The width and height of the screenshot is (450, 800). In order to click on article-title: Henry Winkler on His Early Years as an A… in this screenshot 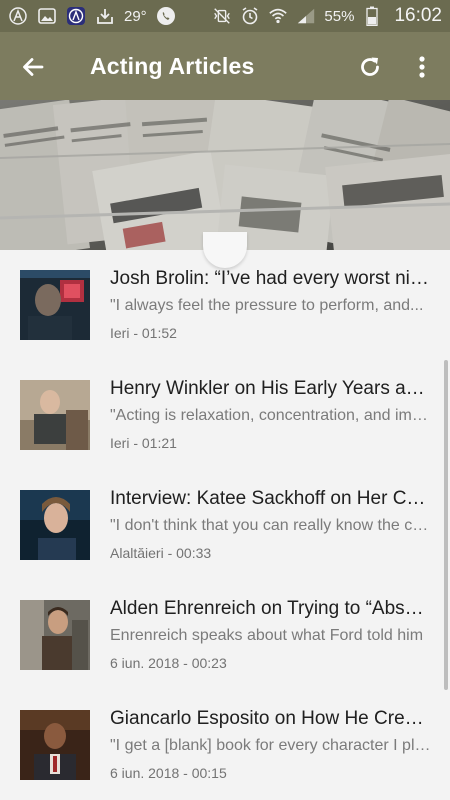, I will do `click(271, 388)`.